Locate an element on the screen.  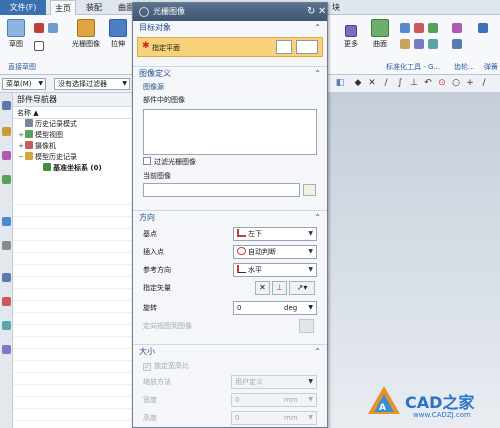
assembly-navigator-icon is located at coordinates (6, 131).